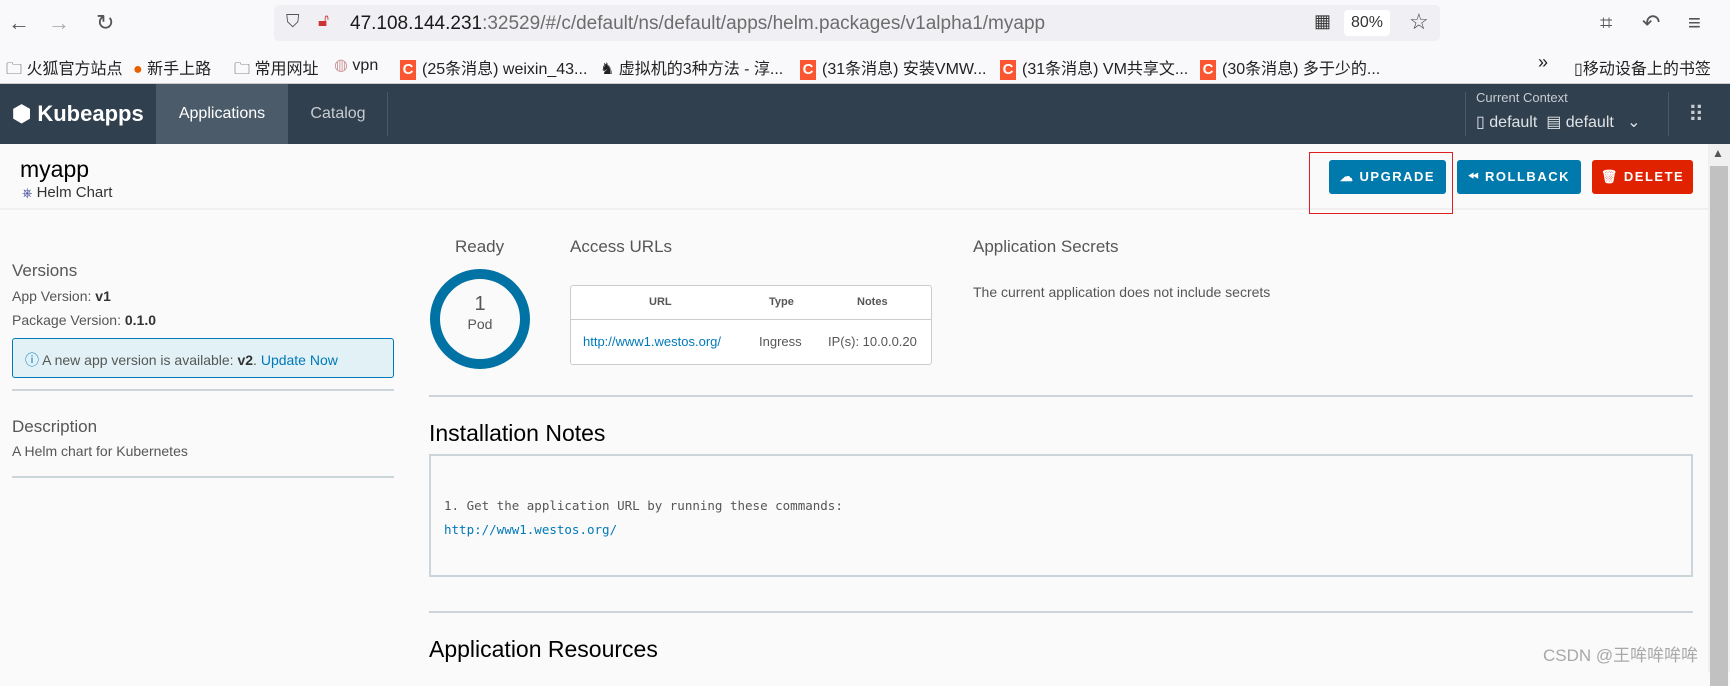 The height and width of the screenshot is (686, 1730). What do you see at coordinates (338, 114) in the screenshot?
I see `tab-catalog: Catalog` at bounding box center [338, 114].